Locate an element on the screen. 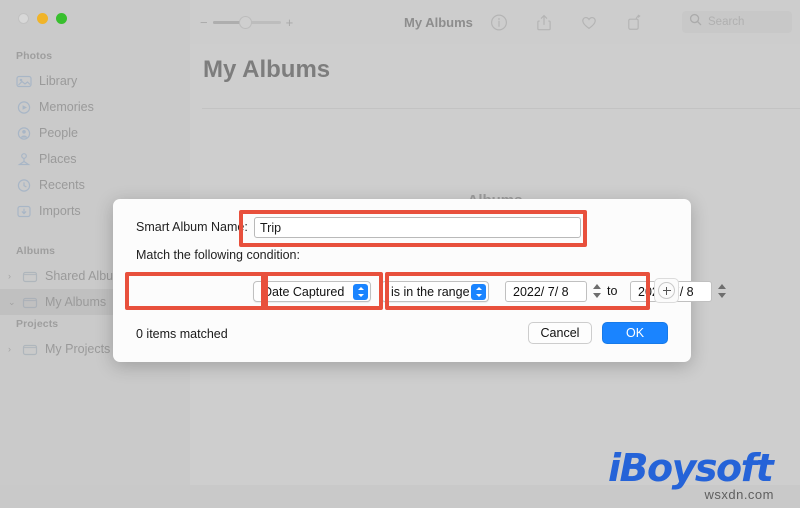 This screenshot has height=508, width=800. sidebar-item-label: My Projects is located at coordinates (78, 349).